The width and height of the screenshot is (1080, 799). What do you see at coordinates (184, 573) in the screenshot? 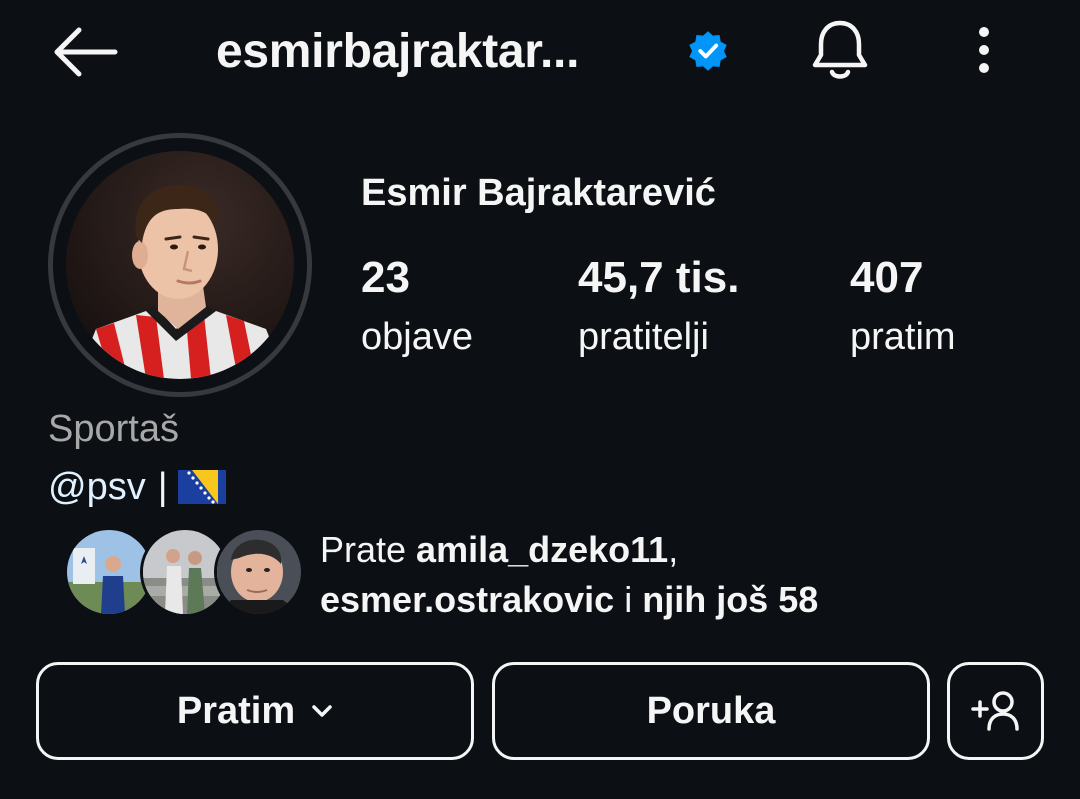
I see `mutual-followers-avatars` at bounding box center [184, 573].